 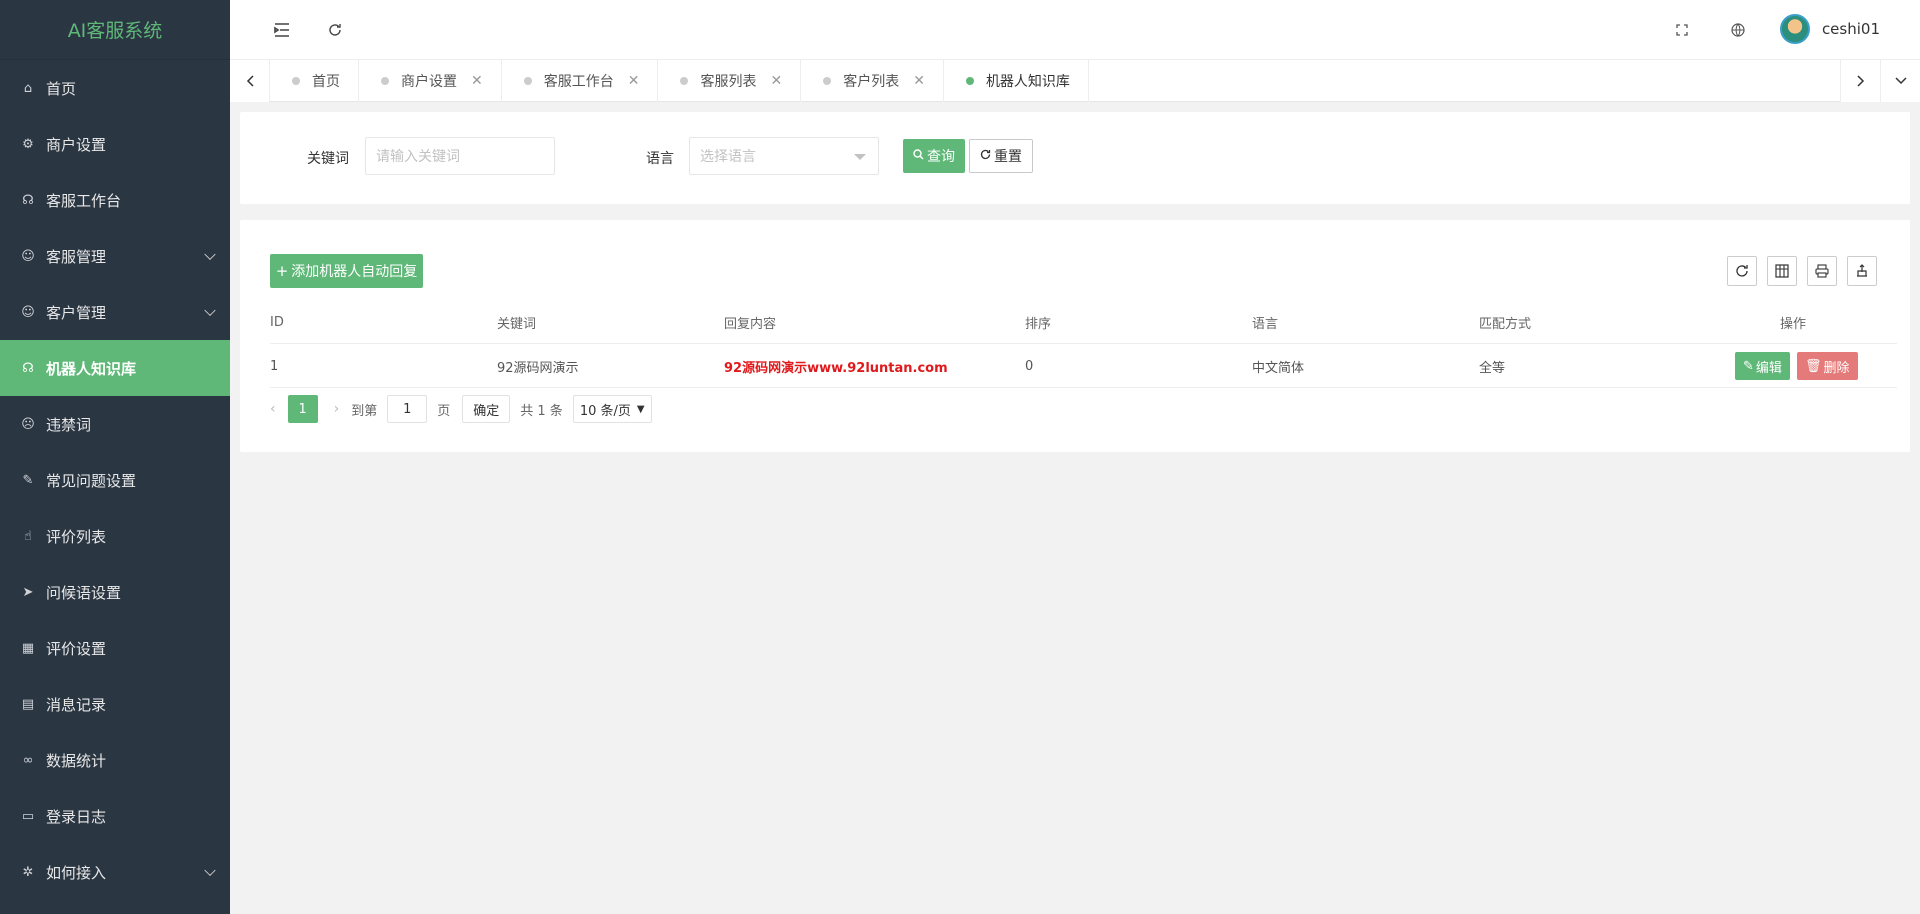 What do you see at coordinates (274, 366) in the screenshot?
I see `cell-id: 1` at bounding box center [274, 366].